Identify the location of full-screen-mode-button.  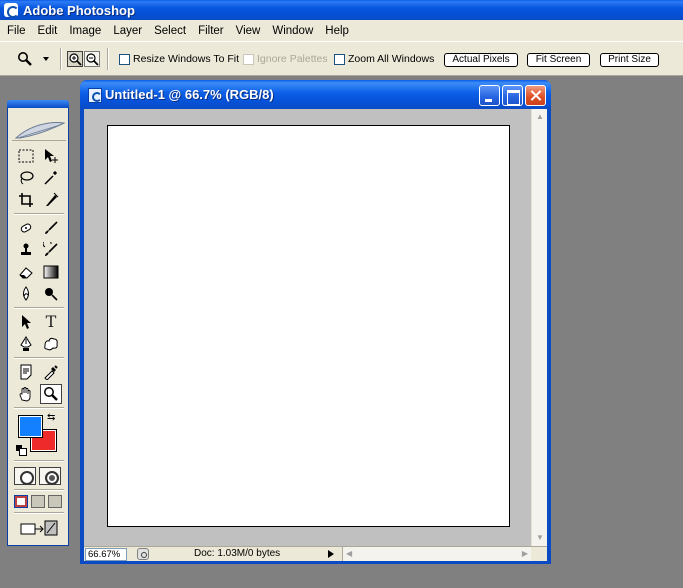
(55, 501).